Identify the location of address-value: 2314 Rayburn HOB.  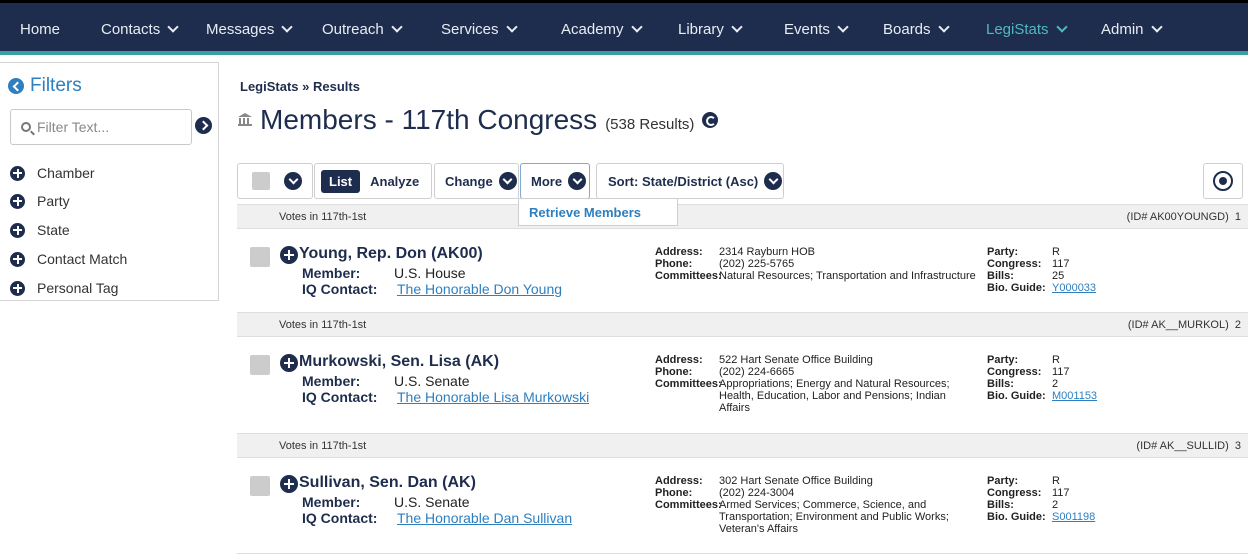
(767, 252).